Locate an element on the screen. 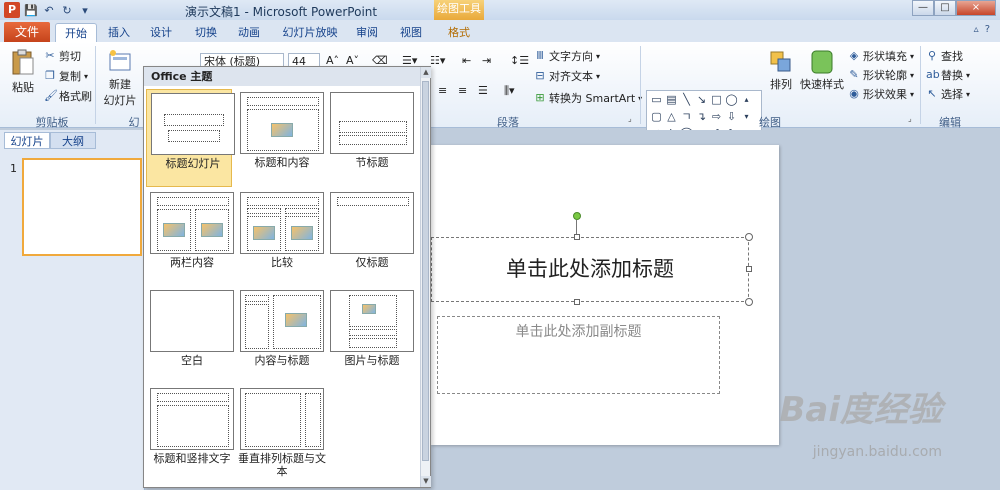 This screenshot has width=1000, height=490. undo-icon: ↶ is located at coordinates (49, 10).